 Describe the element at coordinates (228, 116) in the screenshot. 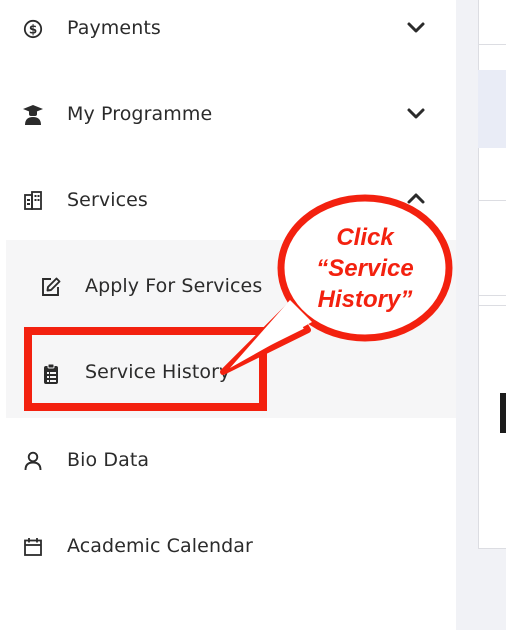

I see `sidebar-item-my-programme: My Programme` at that location.